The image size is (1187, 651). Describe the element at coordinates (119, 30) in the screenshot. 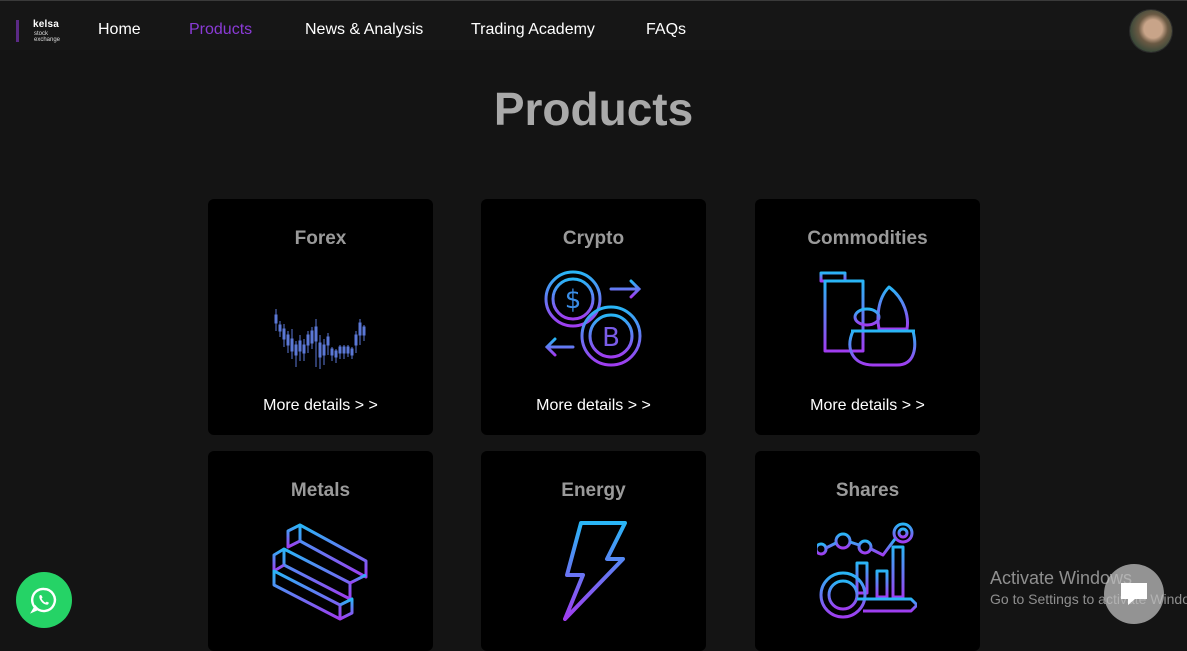

I see `nav-home: Home` at that location.